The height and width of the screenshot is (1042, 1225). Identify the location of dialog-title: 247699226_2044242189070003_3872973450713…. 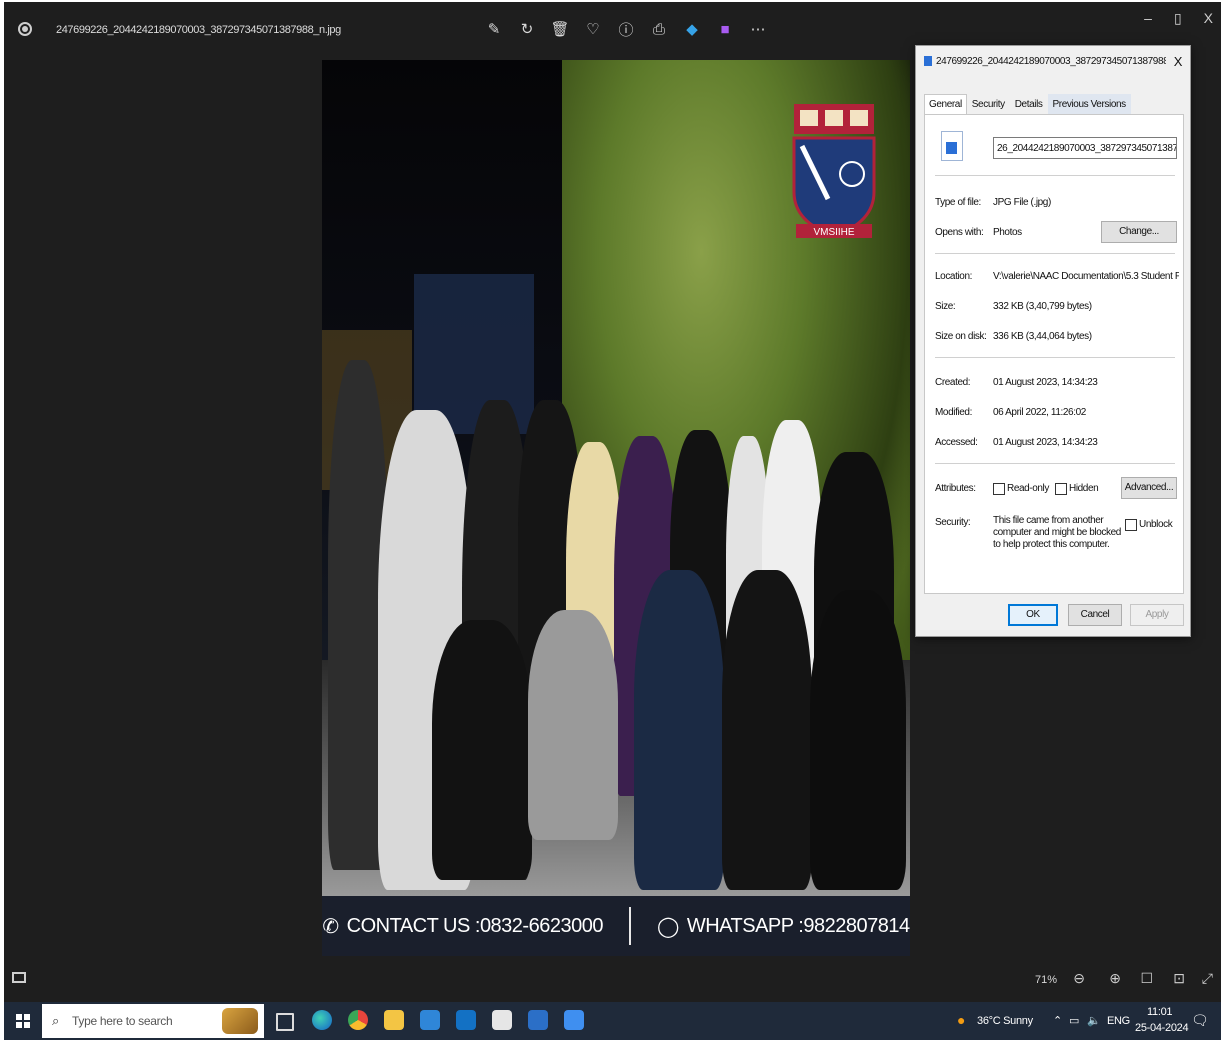
(1045, 61).